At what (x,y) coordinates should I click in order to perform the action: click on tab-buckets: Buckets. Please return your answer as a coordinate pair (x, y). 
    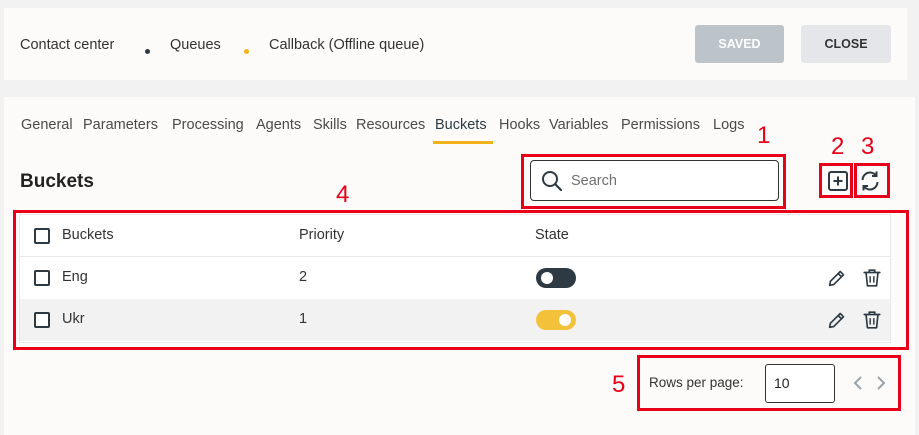
    Looking at the image, I should click on (461, 125).